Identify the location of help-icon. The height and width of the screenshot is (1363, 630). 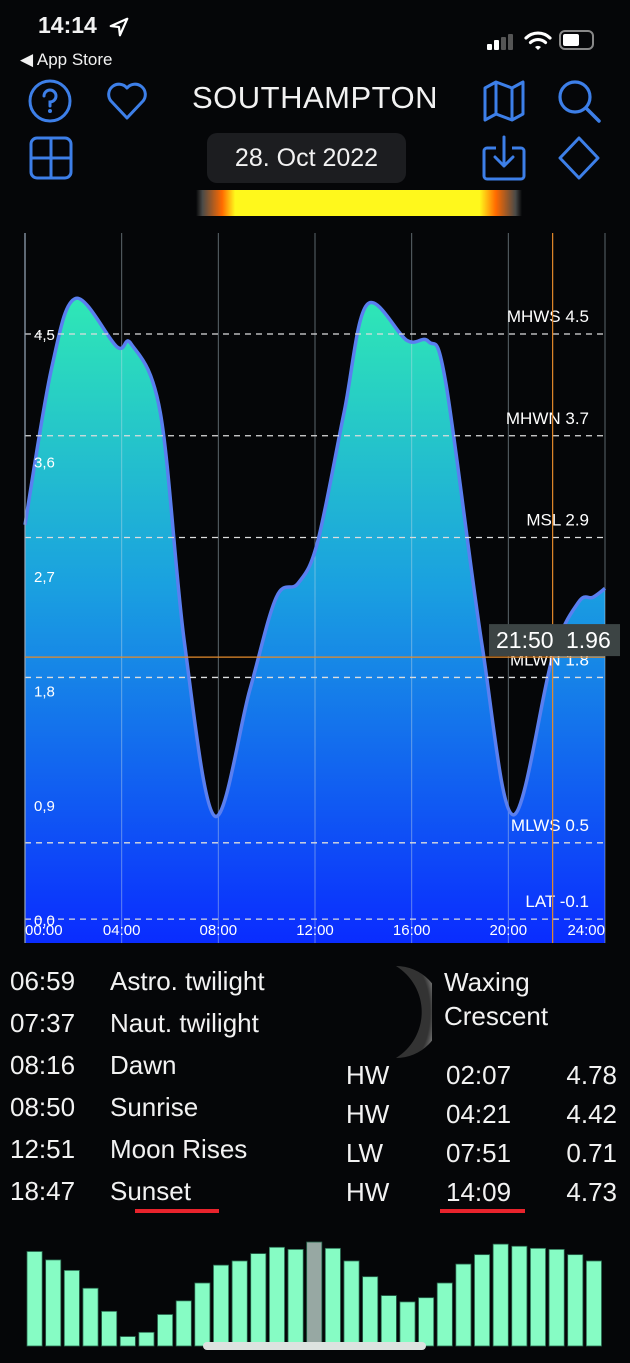
(50, 101).